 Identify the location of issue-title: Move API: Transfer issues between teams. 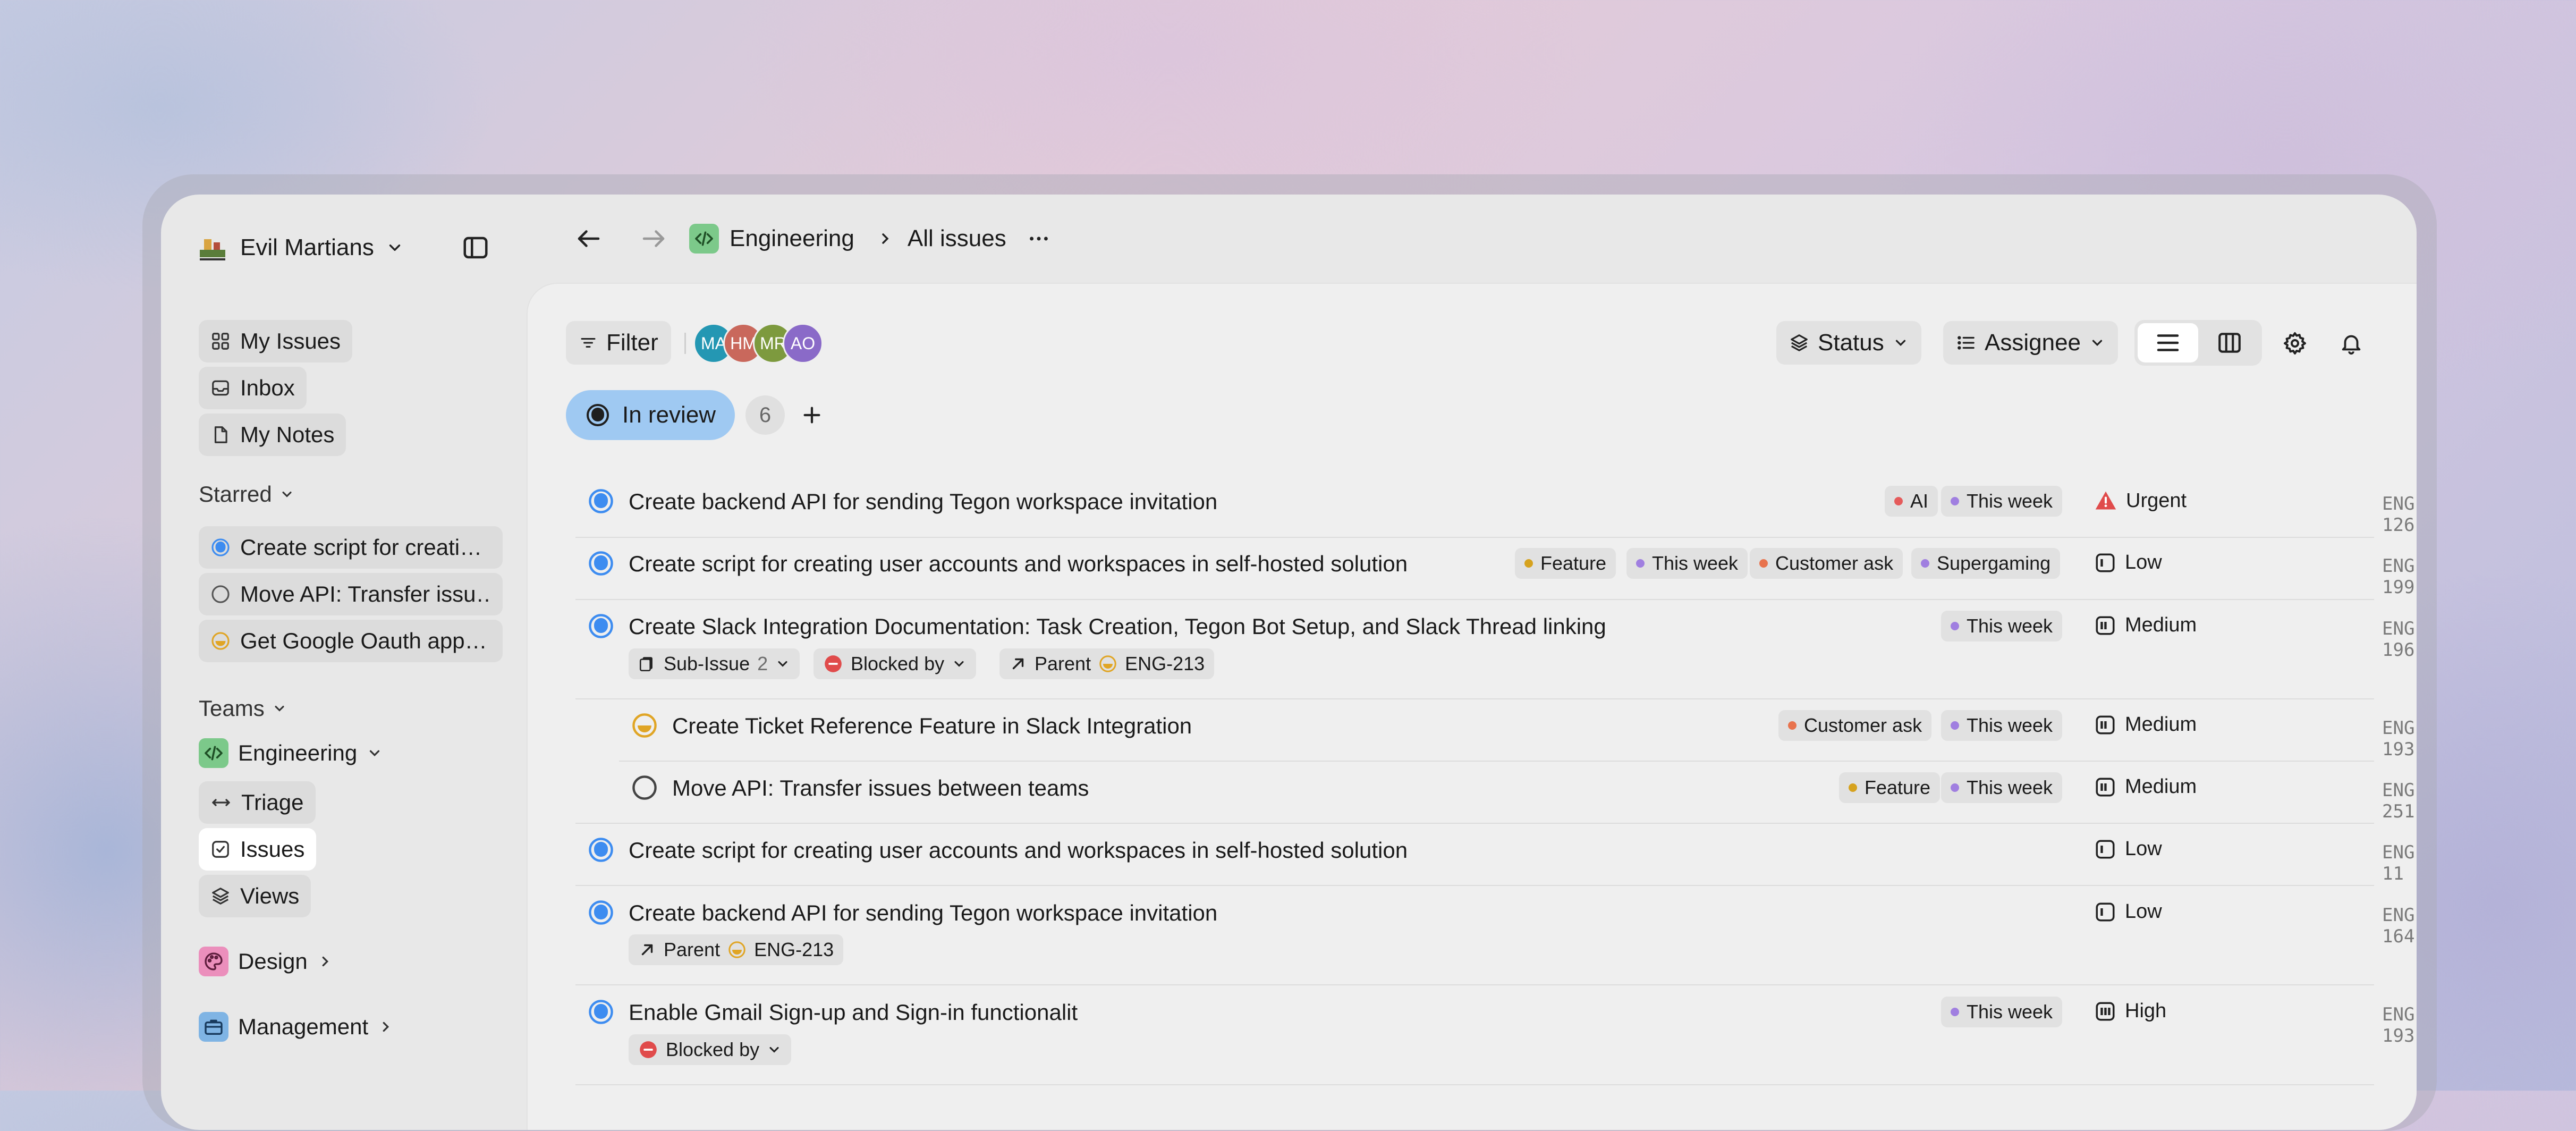
(881, 788).